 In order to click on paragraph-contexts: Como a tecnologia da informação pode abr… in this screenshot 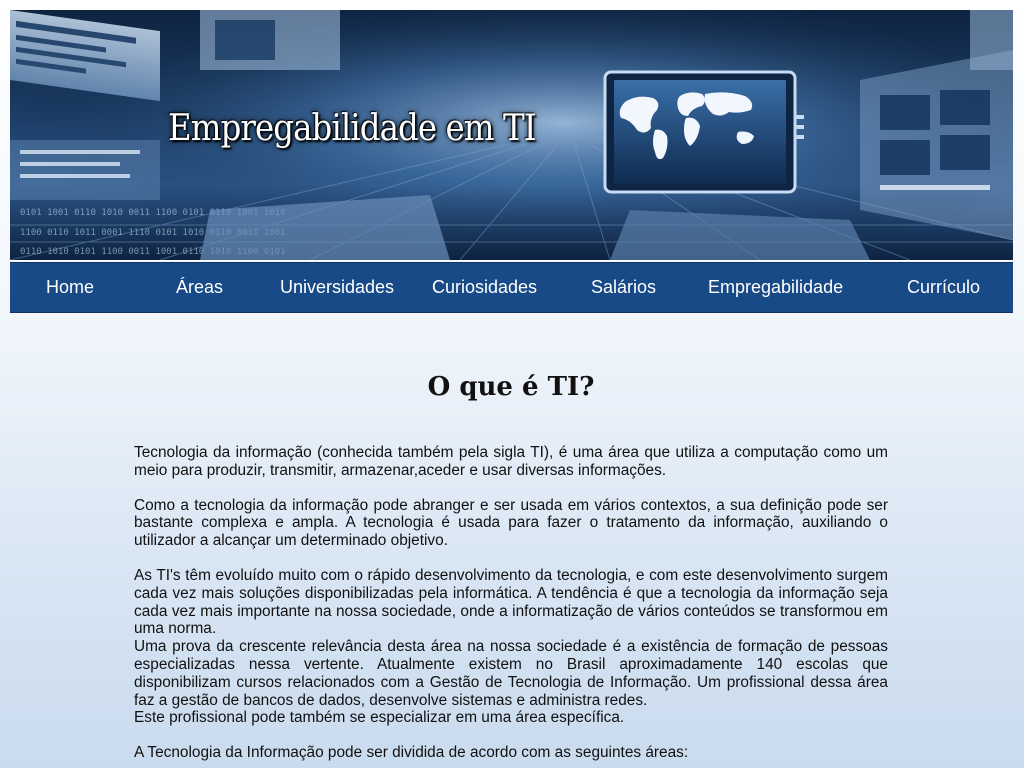, I will do `click(511, 523)`.